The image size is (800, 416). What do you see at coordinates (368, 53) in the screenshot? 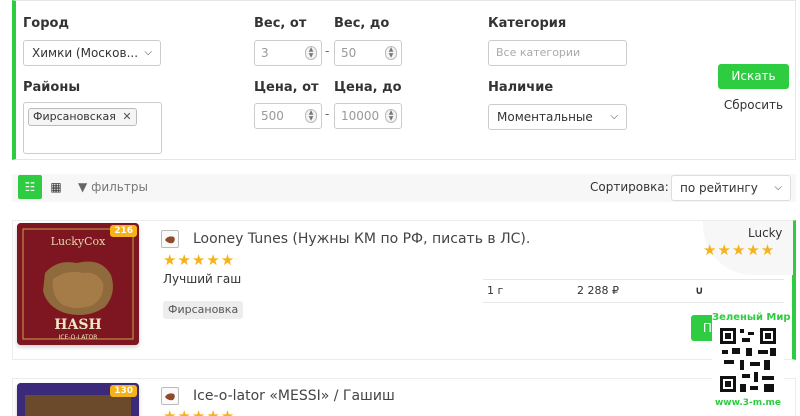
I see `weight-to-input: 50 ▲ ▼` at bounding box center [368, 53].